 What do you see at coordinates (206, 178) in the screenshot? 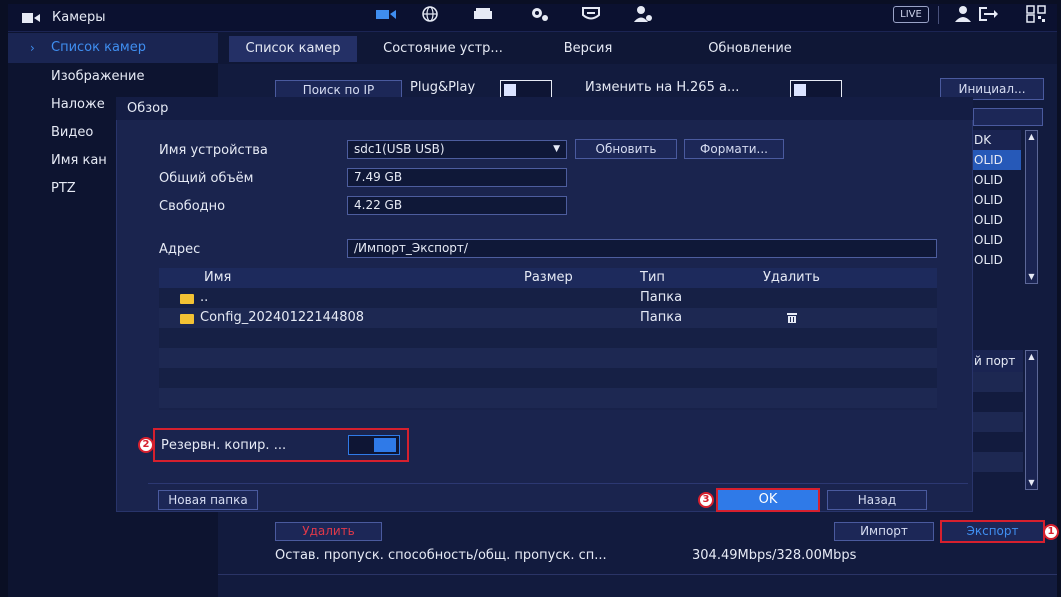
I see `total-capacity-label: Общий объём` at bounding box center [206, 178].